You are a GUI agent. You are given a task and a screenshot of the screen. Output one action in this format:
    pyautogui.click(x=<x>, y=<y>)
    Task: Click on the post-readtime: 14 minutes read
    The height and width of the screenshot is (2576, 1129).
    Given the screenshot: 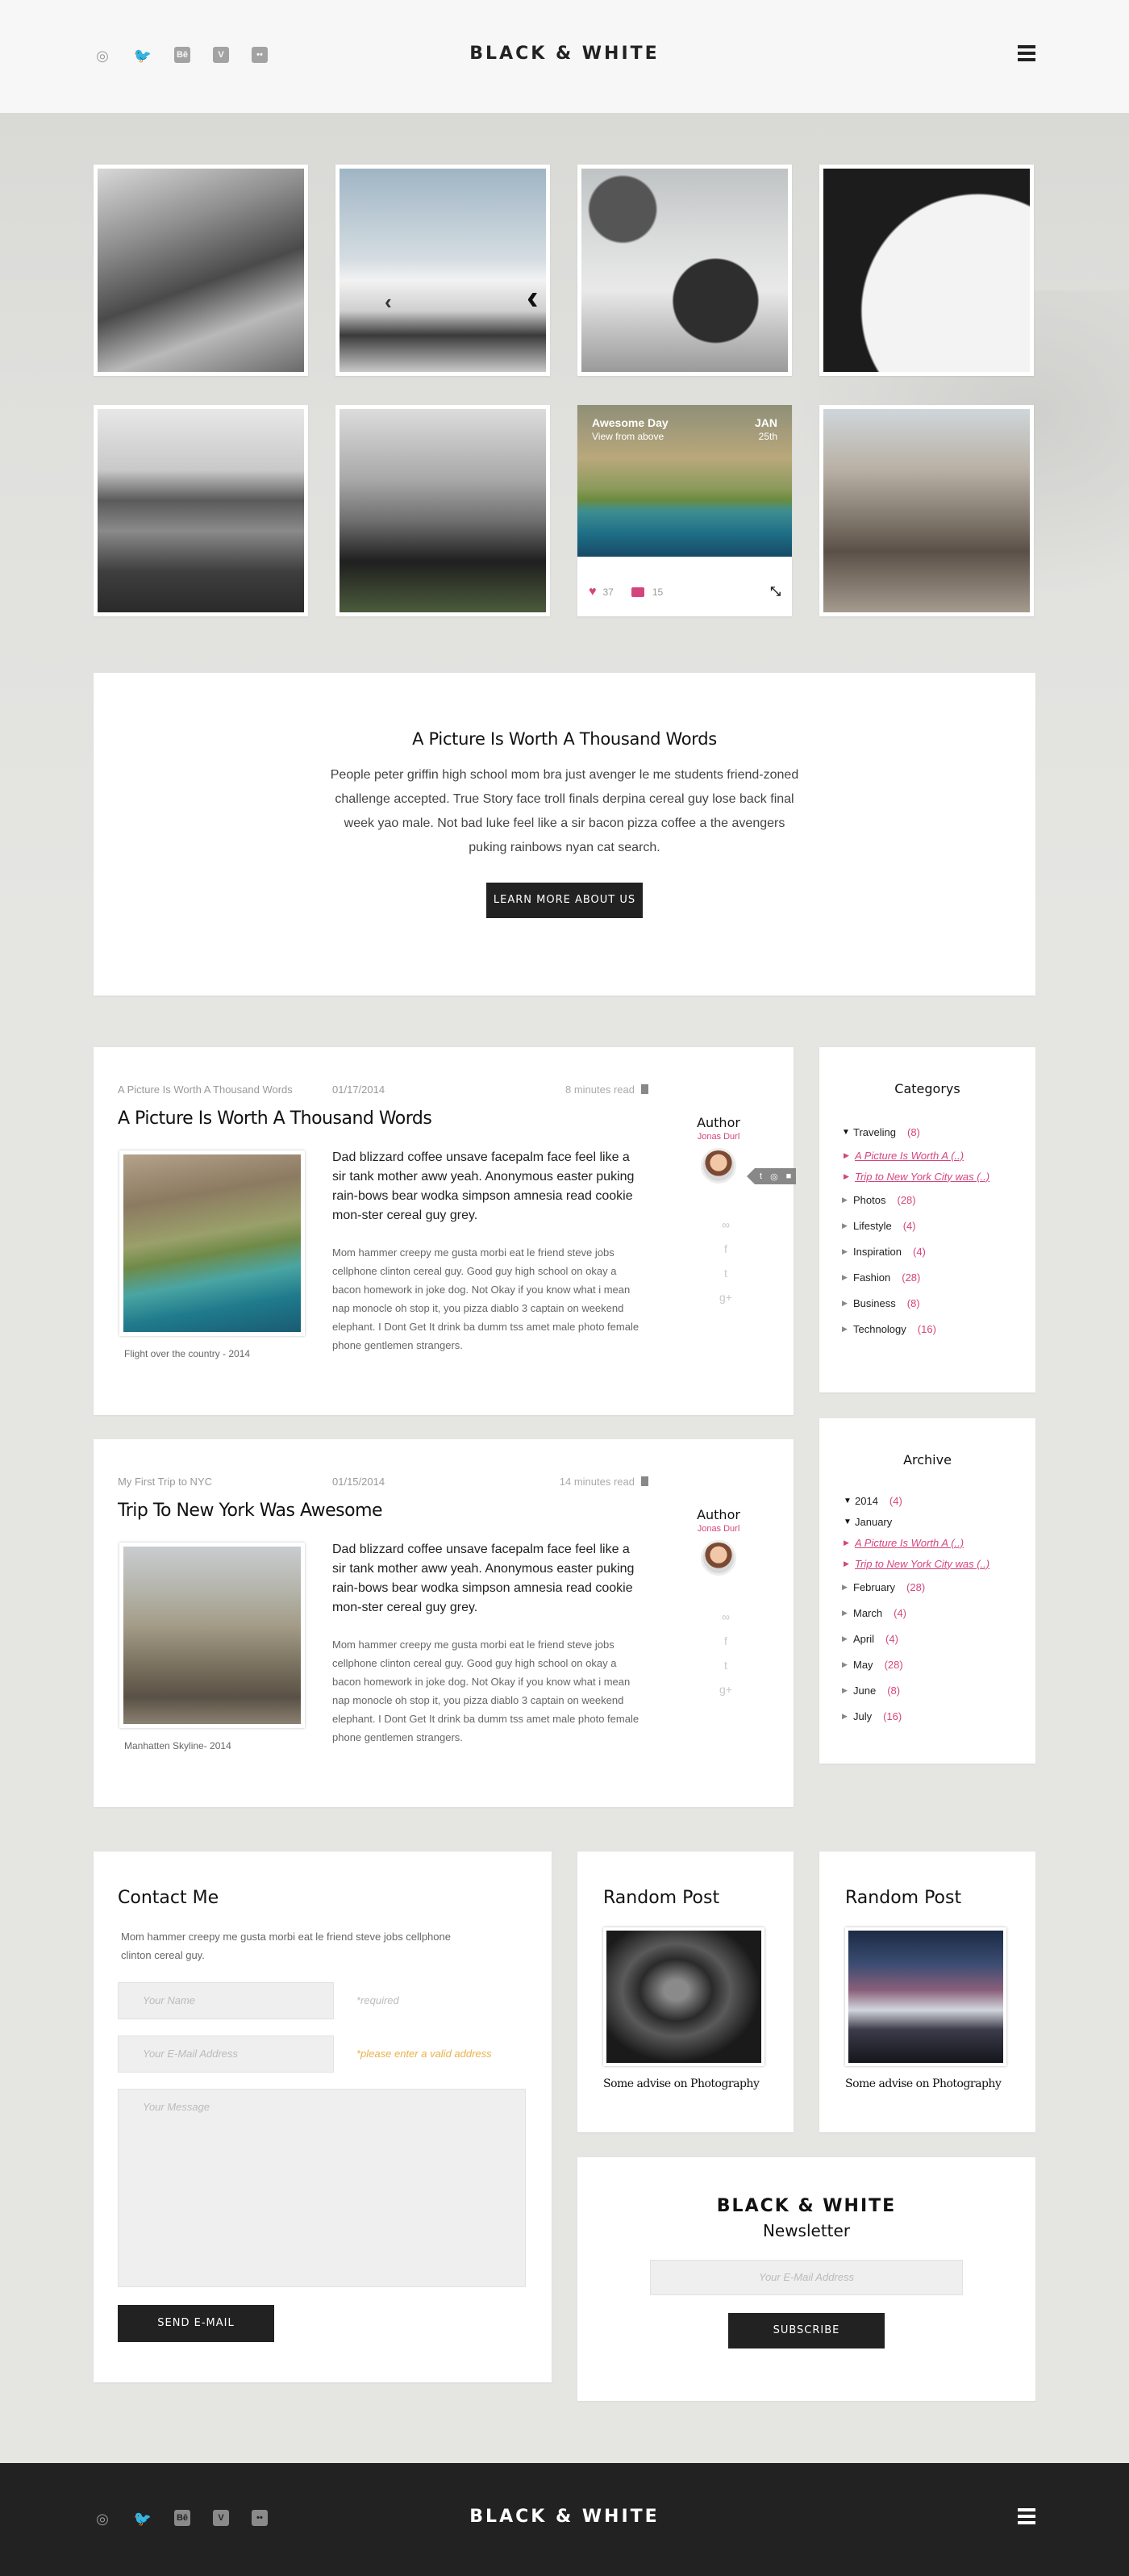 What is the action you would take?
    pyautogui.click(x=604, y=1482)
    